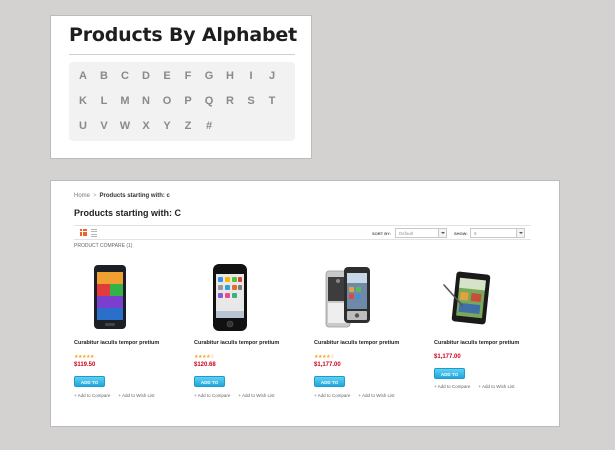  I want to click on alphabet-widget-title: Products By Alphabet, so click(183, 35).